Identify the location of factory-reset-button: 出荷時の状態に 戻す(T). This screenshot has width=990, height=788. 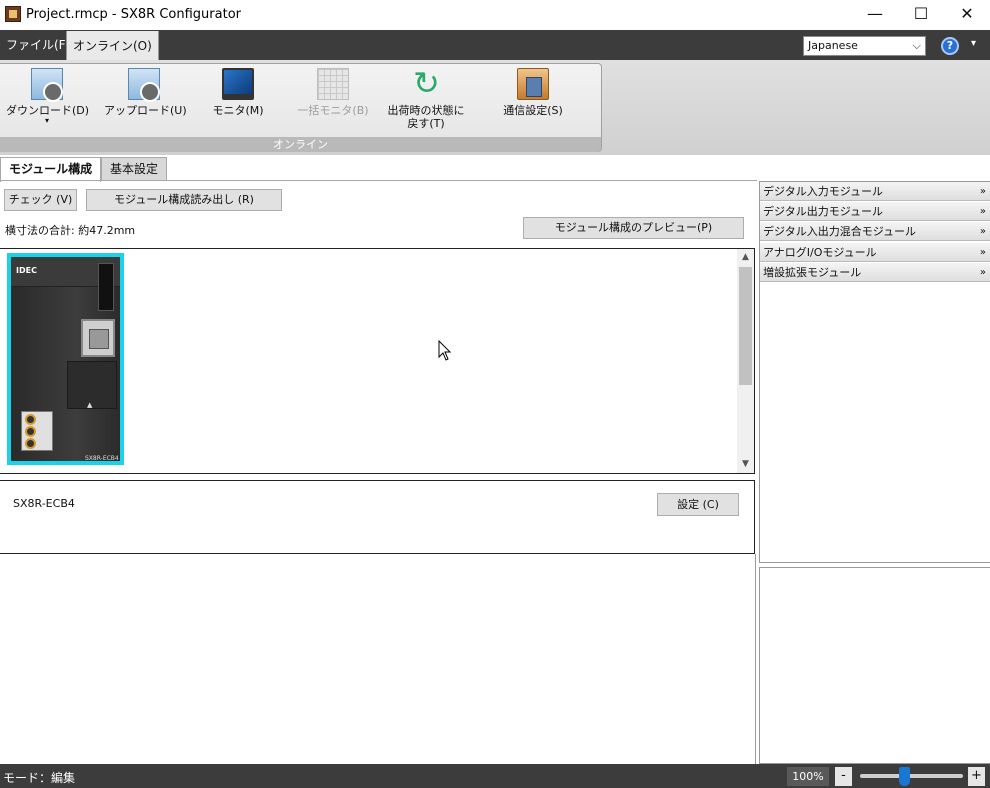
(426, 100).